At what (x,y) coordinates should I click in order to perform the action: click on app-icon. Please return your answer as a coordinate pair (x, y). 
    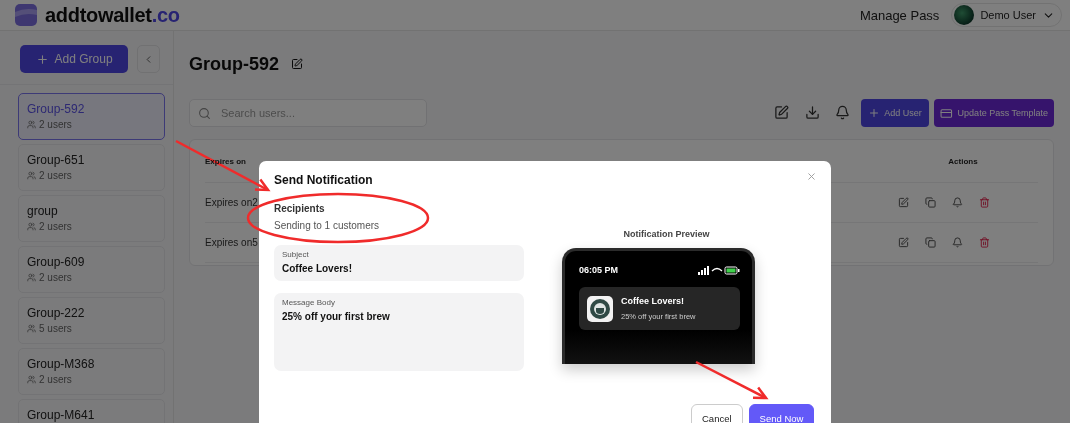
    Looking at the image, I should click on (600, 308).